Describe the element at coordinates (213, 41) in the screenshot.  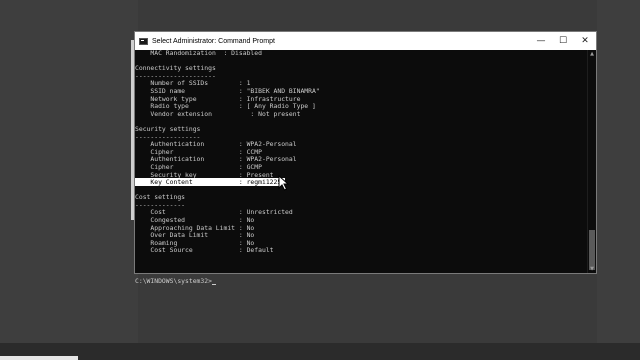
I see `window-title: Select Administrator: Command Prompt` at that location.